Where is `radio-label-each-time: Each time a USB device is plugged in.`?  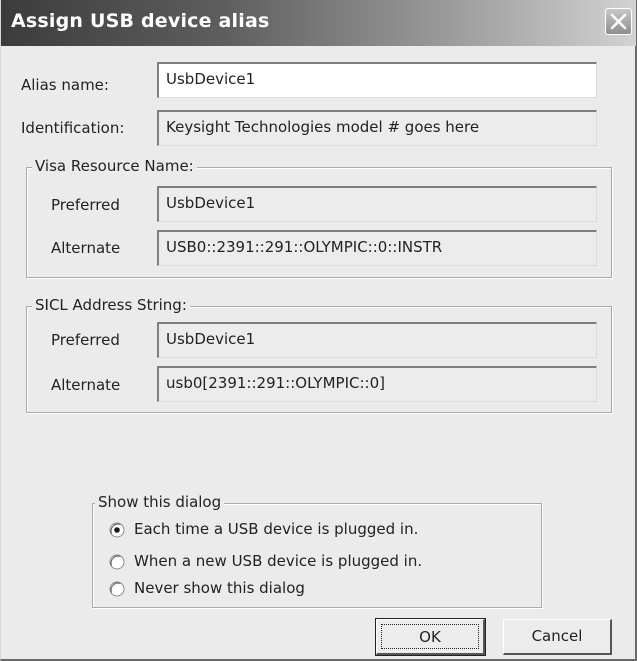
radio-label-each-time: Each time a USB device is plugged in. is located at coordinates (276, 529).